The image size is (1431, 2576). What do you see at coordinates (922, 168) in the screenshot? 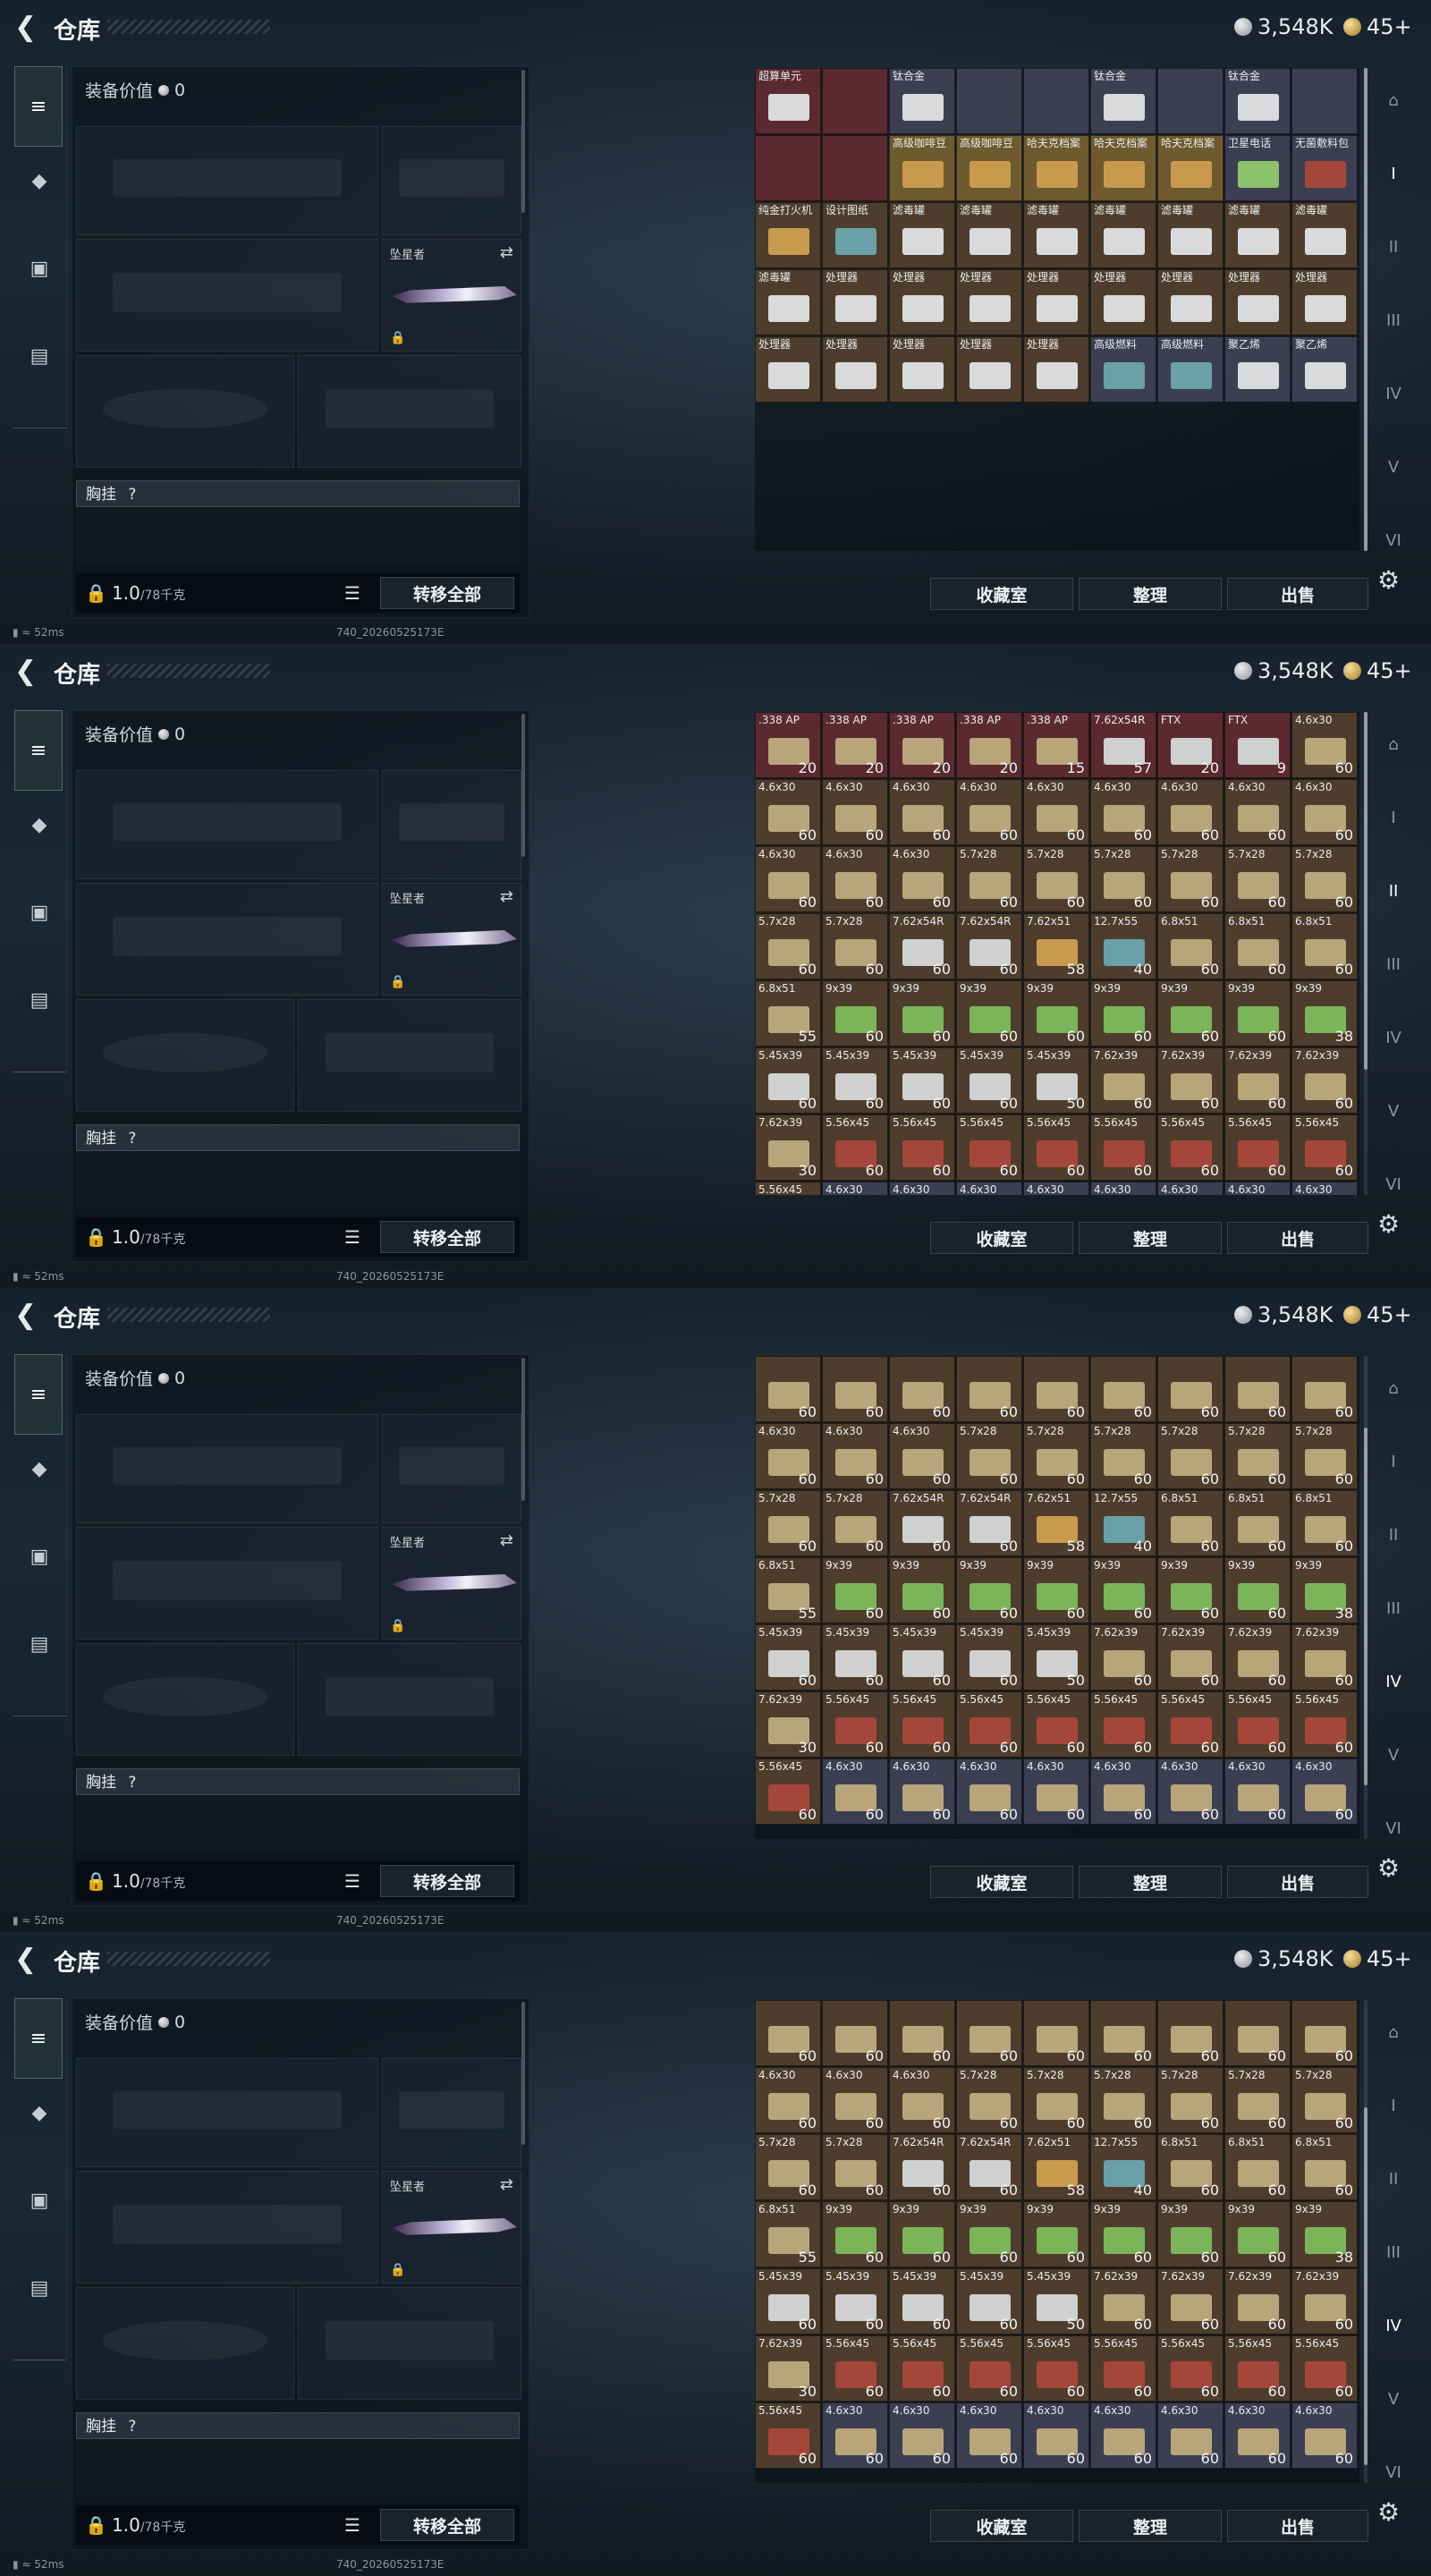
I see `storage-item: 高级咖啡豆` at bounding box center [922, 168].